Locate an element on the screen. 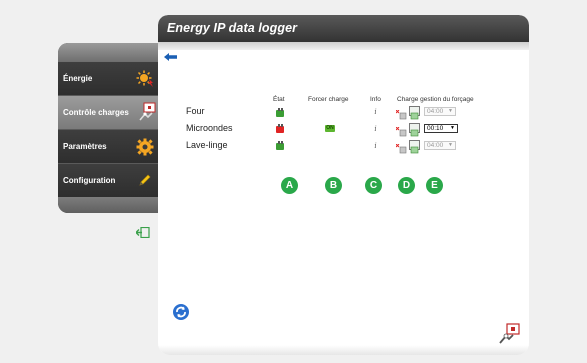  sidebar-header-cap is located at coordinates (112, 52).